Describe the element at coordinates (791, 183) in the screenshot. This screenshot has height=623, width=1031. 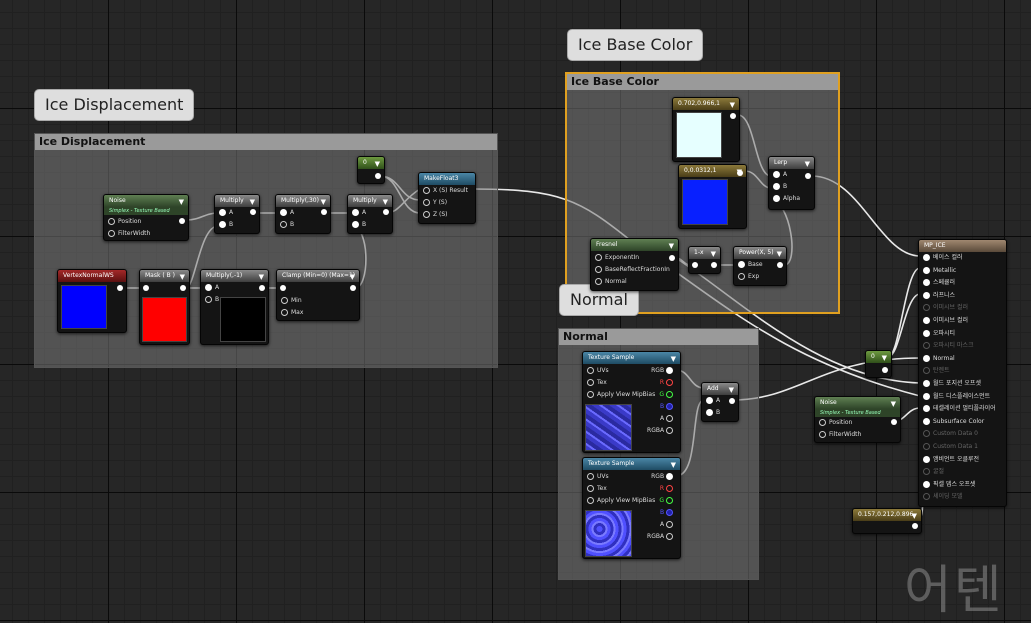
I see `lerp-node: Lerp ▼ A B Alpha` at that location.